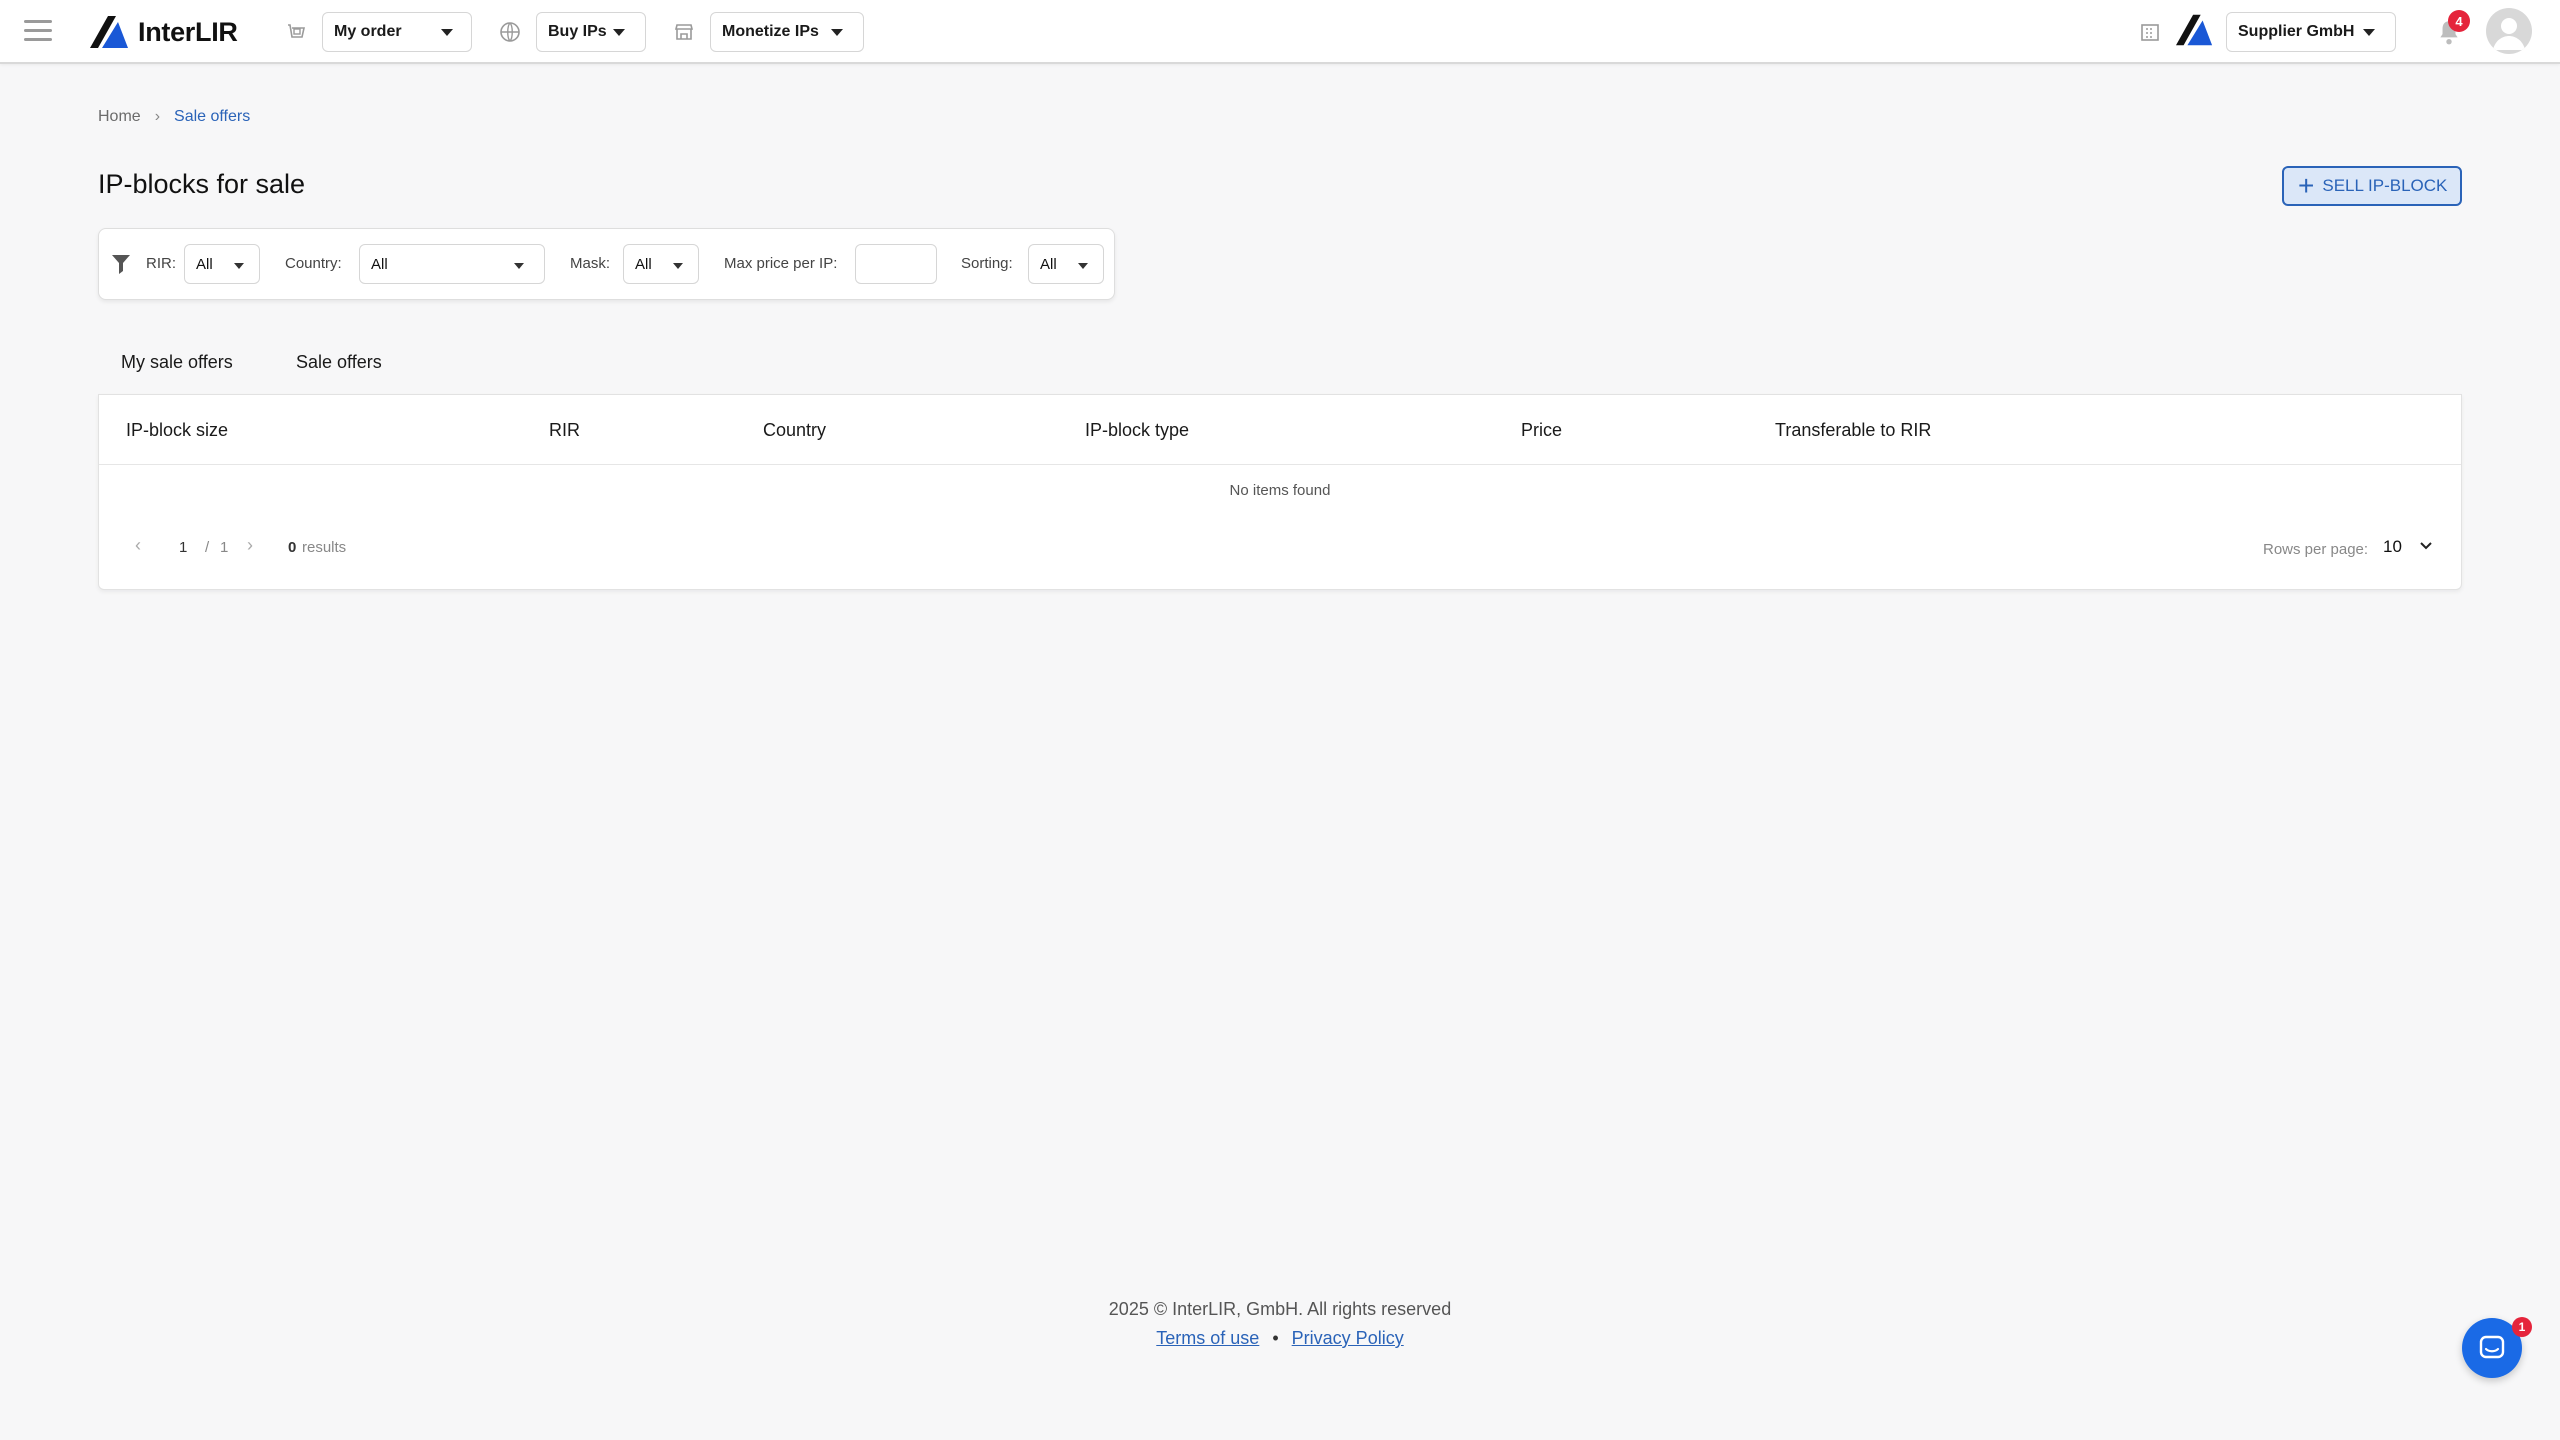 This screenshot has width=2560, height=1440. Describe the element at coordinates (1541, 430) in the screenshot. I see `column-price: Price` at that location.